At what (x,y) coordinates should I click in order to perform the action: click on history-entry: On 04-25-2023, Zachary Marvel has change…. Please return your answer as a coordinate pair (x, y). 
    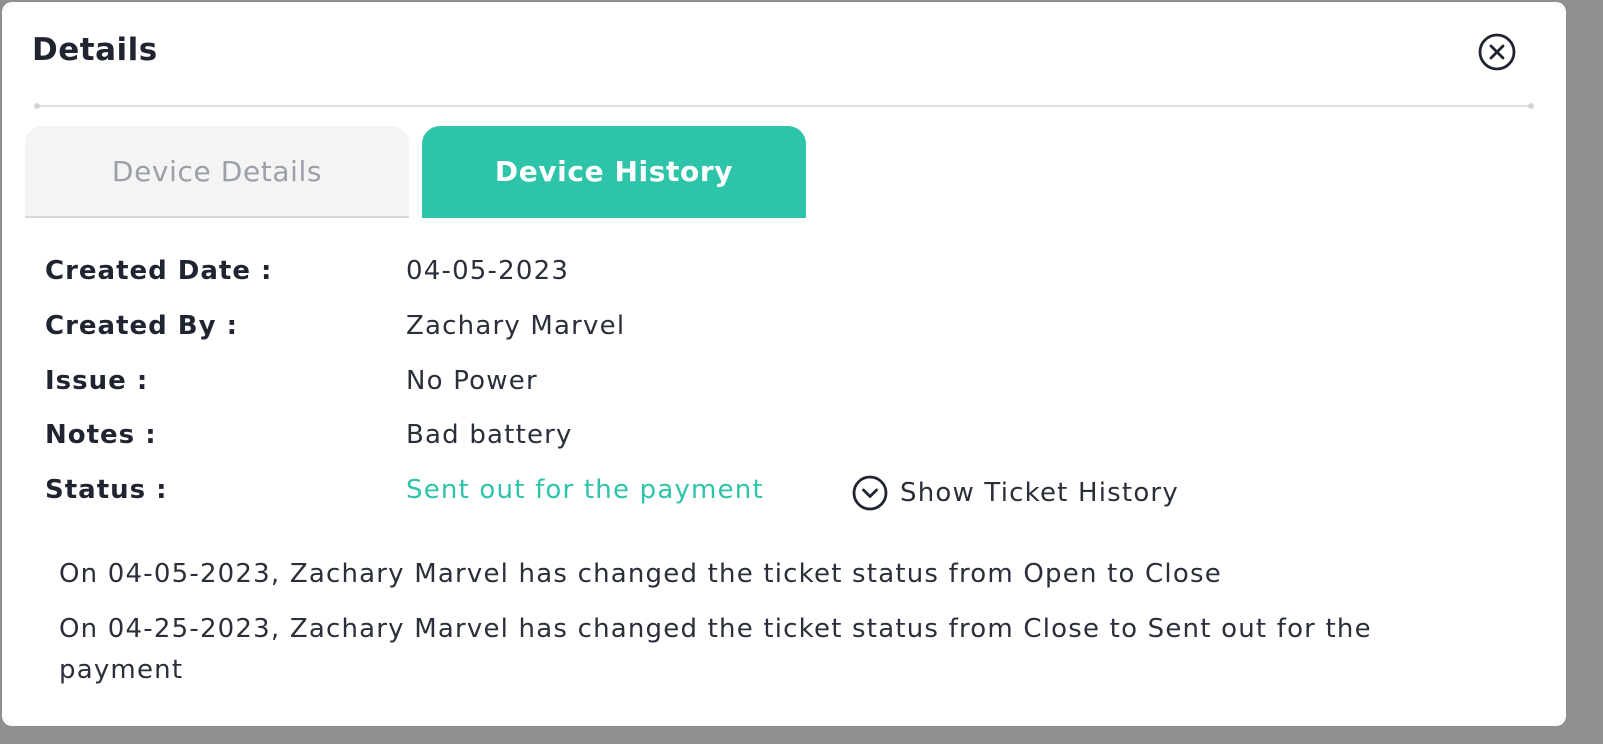
    Looking at the image, I should click on (715, 649).